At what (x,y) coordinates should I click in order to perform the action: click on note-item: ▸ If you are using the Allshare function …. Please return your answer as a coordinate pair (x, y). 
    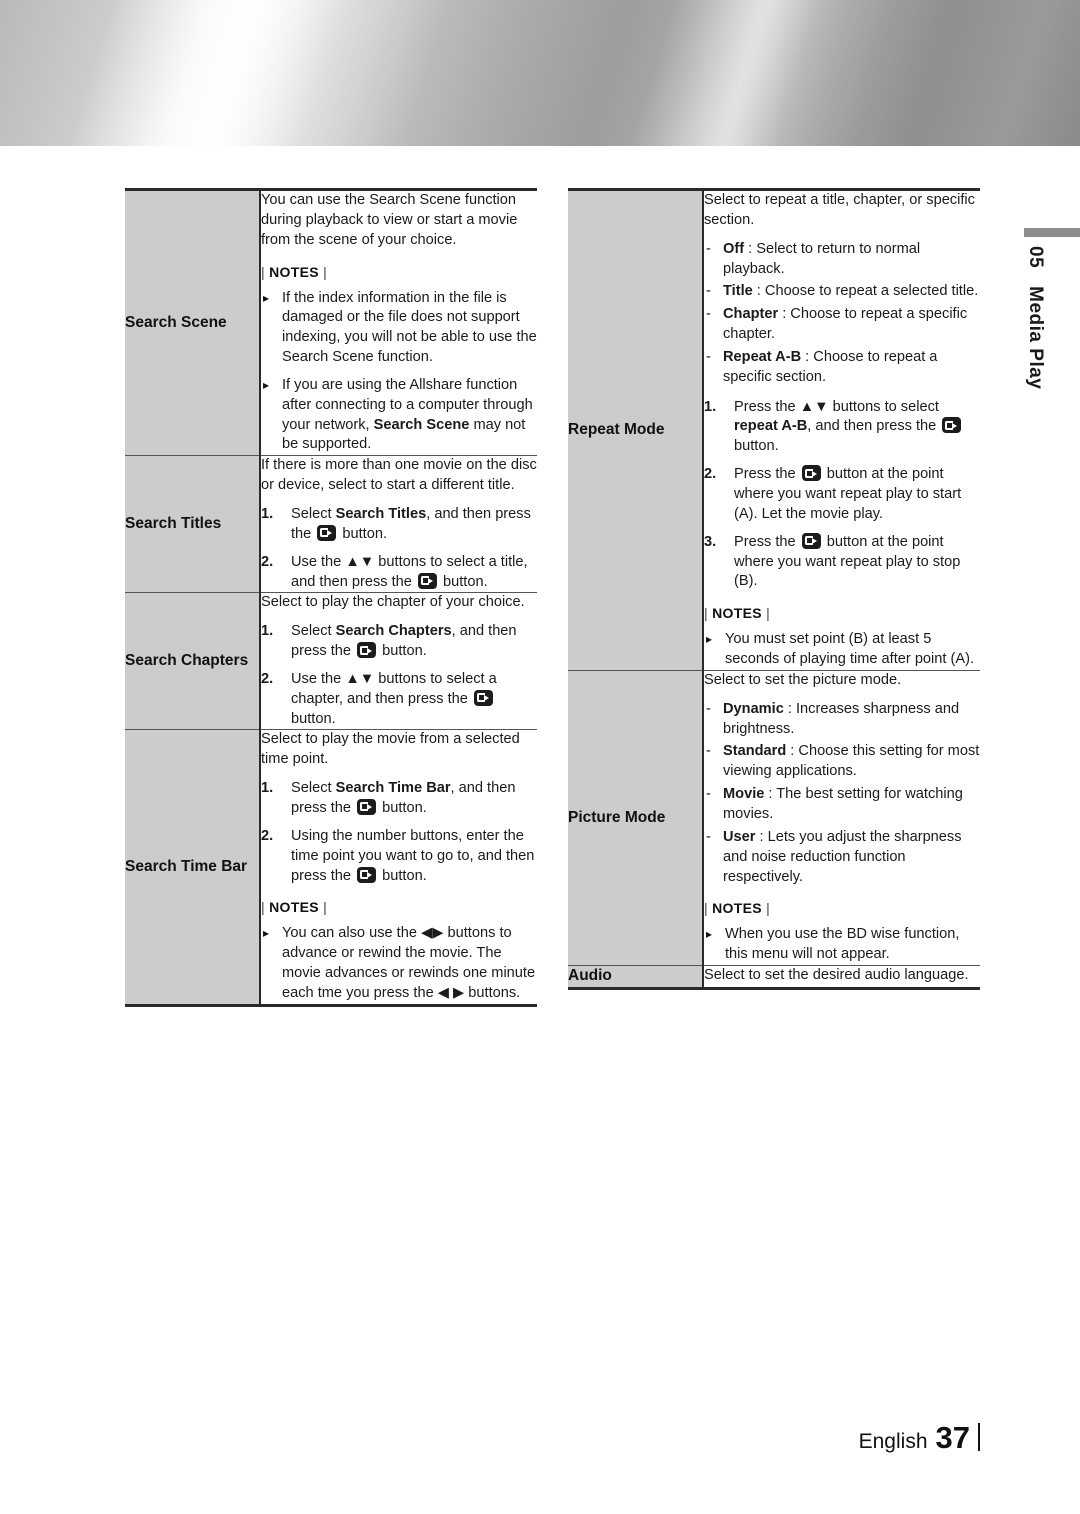
    Looking at the image, I should click on (399, 415).